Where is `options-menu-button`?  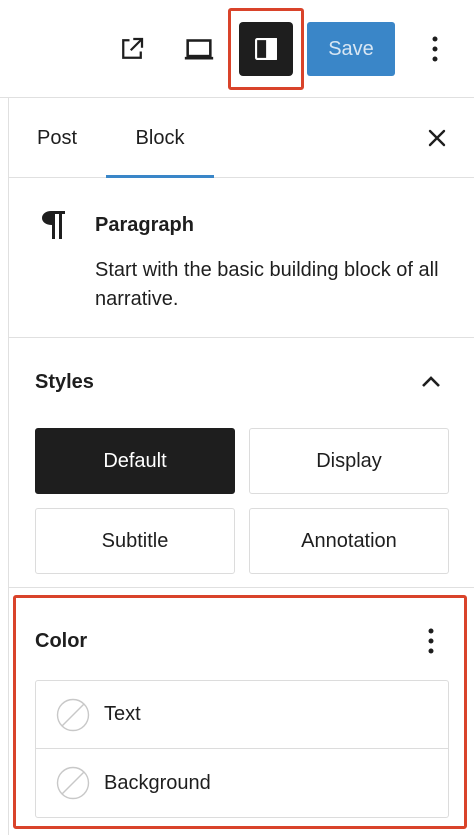
options-menu-button is located at coordinates (435, 49).